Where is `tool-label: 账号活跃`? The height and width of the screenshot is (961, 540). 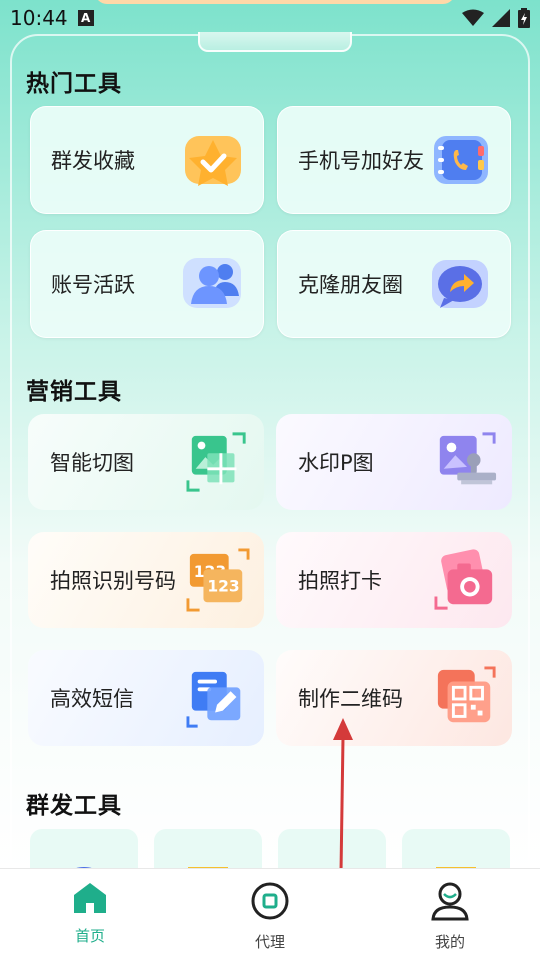
tool-label: 账号活跃 is located at coordinates (93, 285).